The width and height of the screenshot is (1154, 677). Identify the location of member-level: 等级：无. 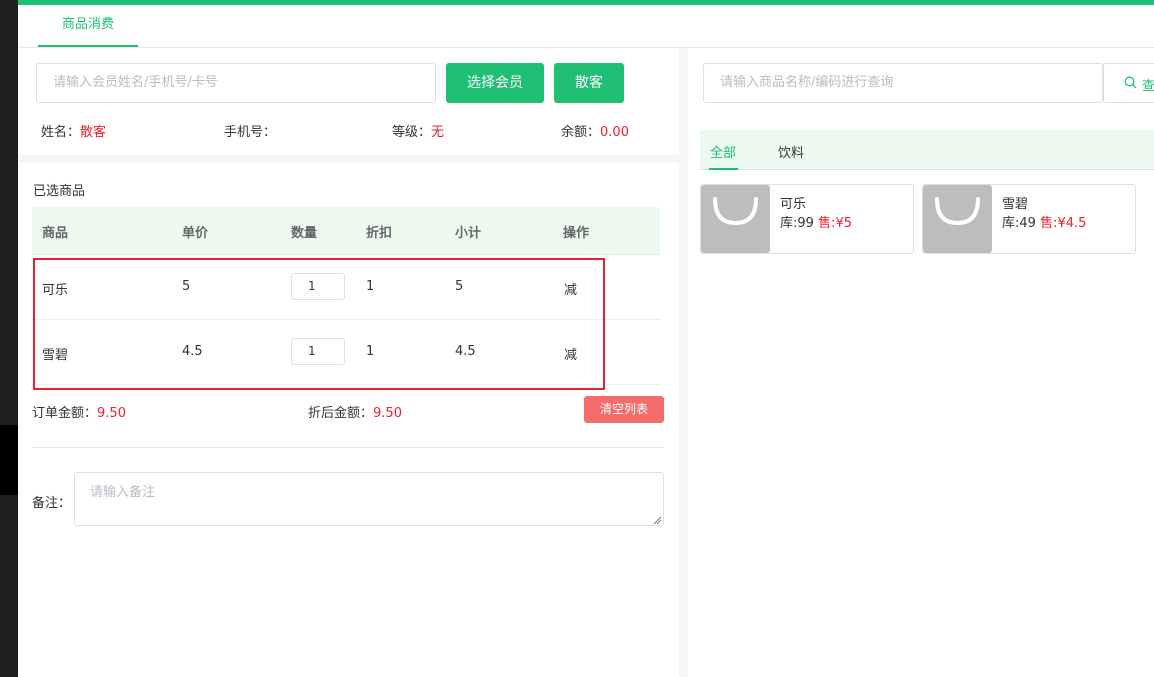
(418, 130).